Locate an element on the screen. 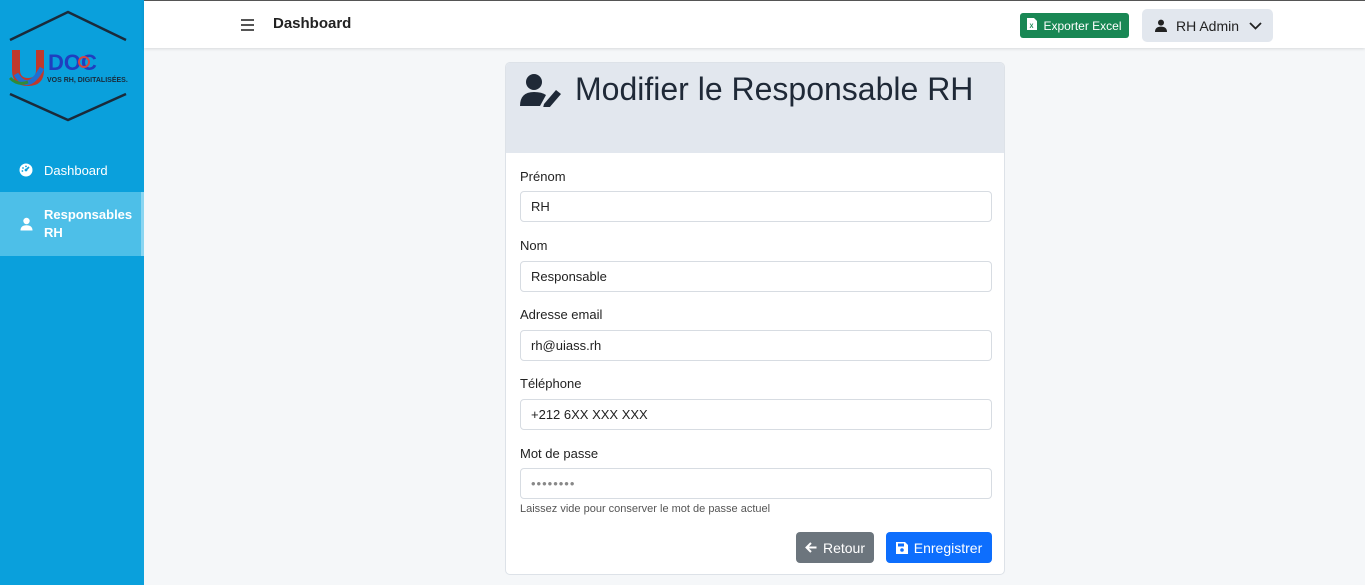  sidebar-item-dashboard: Dashboard is located at coordinates (72, 170).